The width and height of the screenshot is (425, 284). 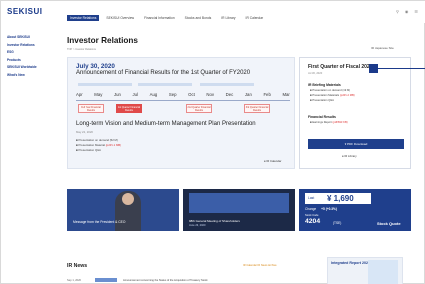 I want to click on nav-ir-library: IR Library, so click(x=228, y=18).